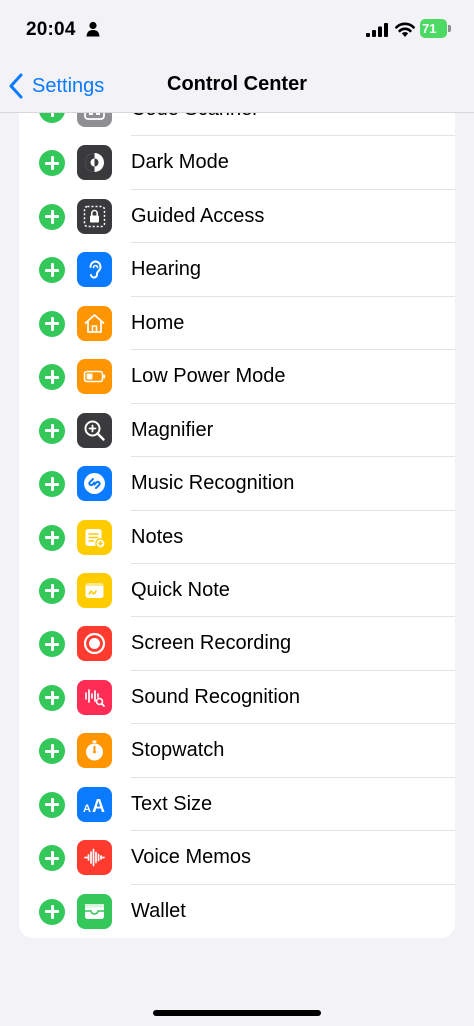 The image size is (474, 1026). I want to click on control-row-sound-recognition: Sound Recognition, so click(237, 698).